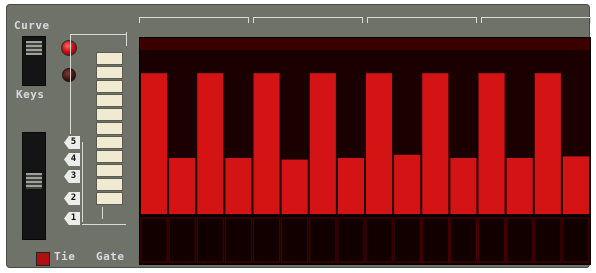  What do you see at coordinates (69, 48) in the screenshot?
I see `curve-indicator-led` at bounding box center [69, 48].